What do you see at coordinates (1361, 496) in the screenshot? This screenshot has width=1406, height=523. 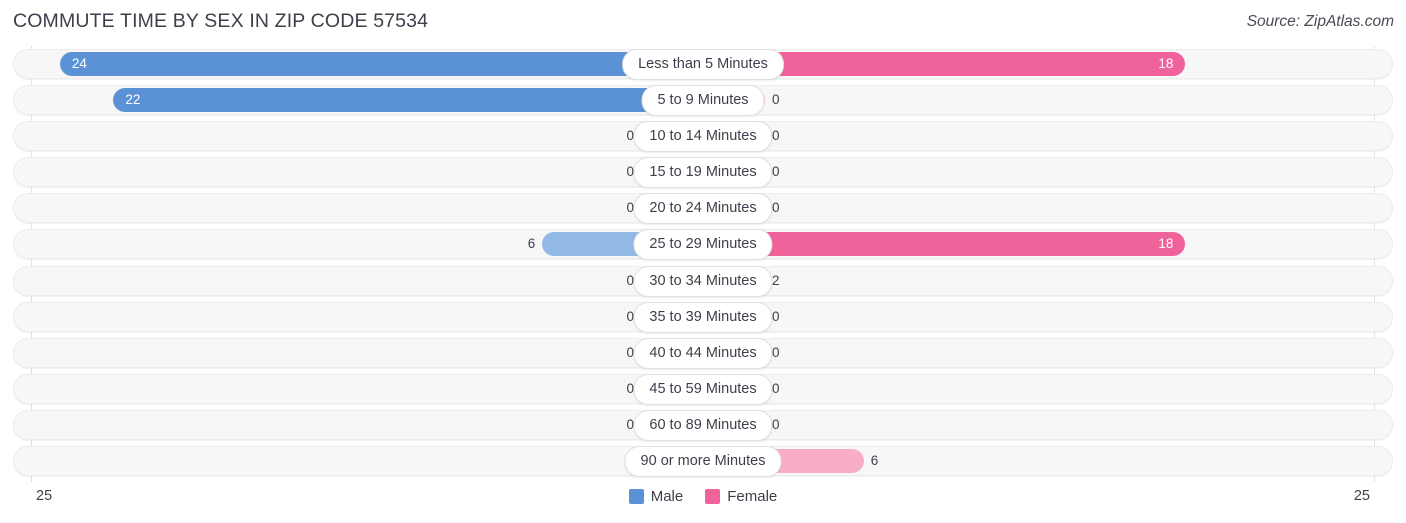 I see `axis-tick-right: 25` at bounding box center [1361, 496].